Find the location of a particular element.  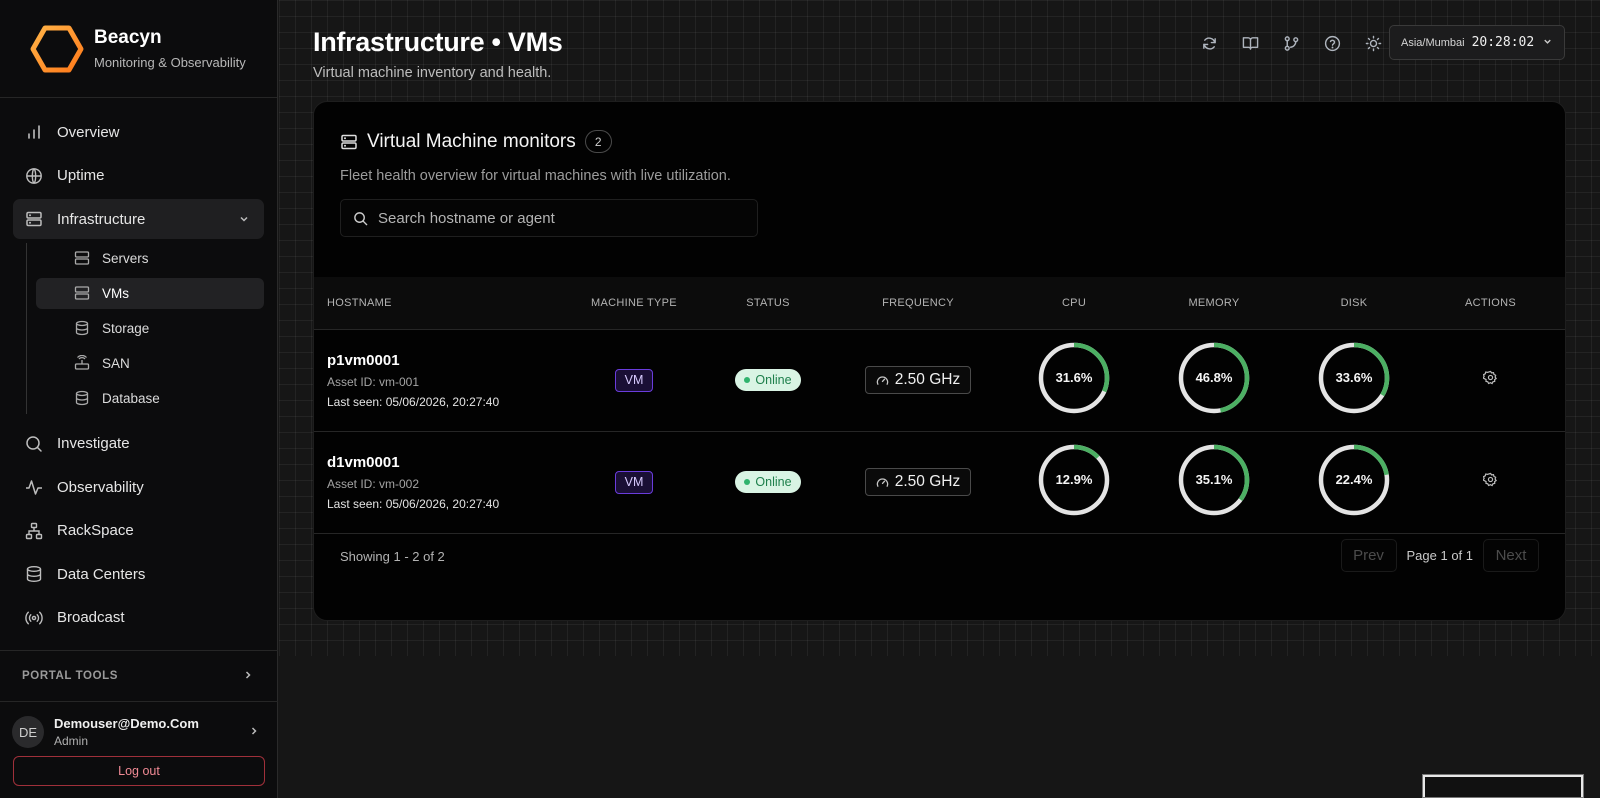

hostname: p1vm0001 is located at coordinates (440, 360).